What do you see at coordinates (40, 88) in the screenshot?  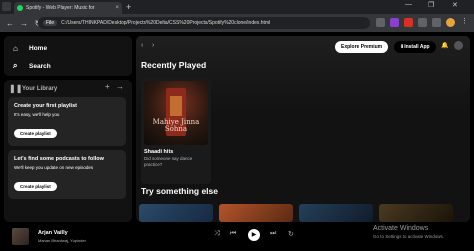 I see `library-title: Your Library` at bounding box center [40, 88].